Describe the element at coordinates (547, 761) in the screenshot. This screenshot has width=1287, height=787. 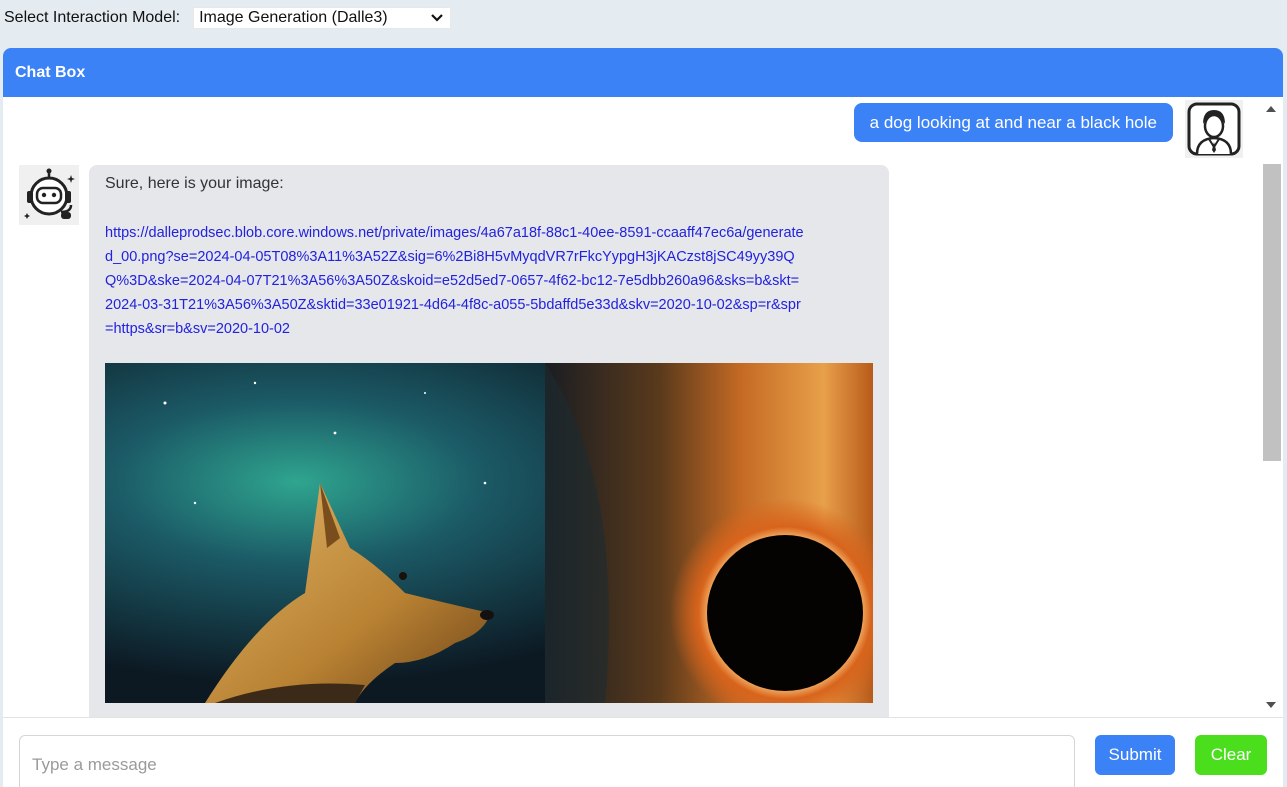
I see `message-input` at that location.